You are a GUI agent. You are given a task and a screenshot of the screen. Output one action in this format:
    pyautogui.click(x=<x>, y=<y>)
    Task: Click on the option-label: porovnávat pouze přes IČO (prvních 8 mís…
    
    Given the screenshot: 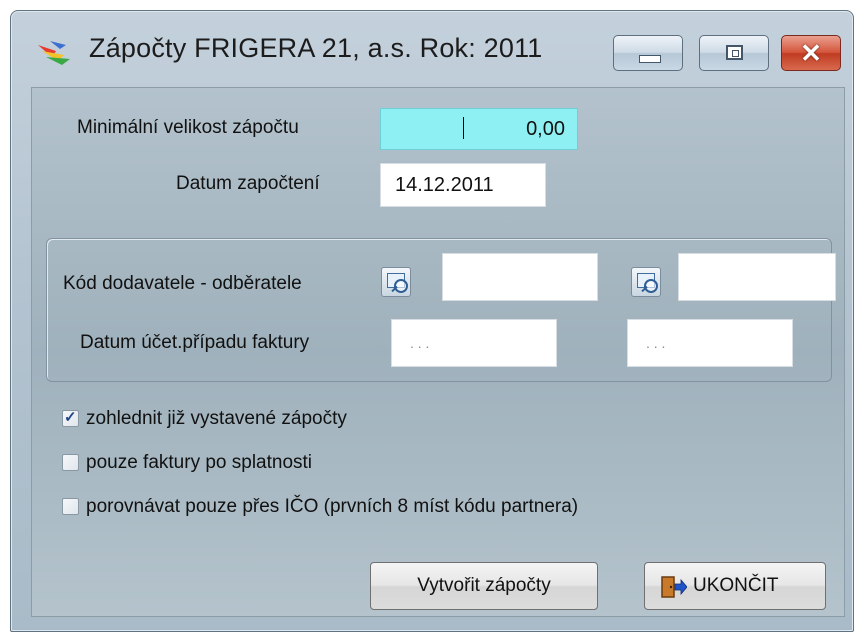 What is the action you would take?
    pyautogui.click(x=332, y=506)
    